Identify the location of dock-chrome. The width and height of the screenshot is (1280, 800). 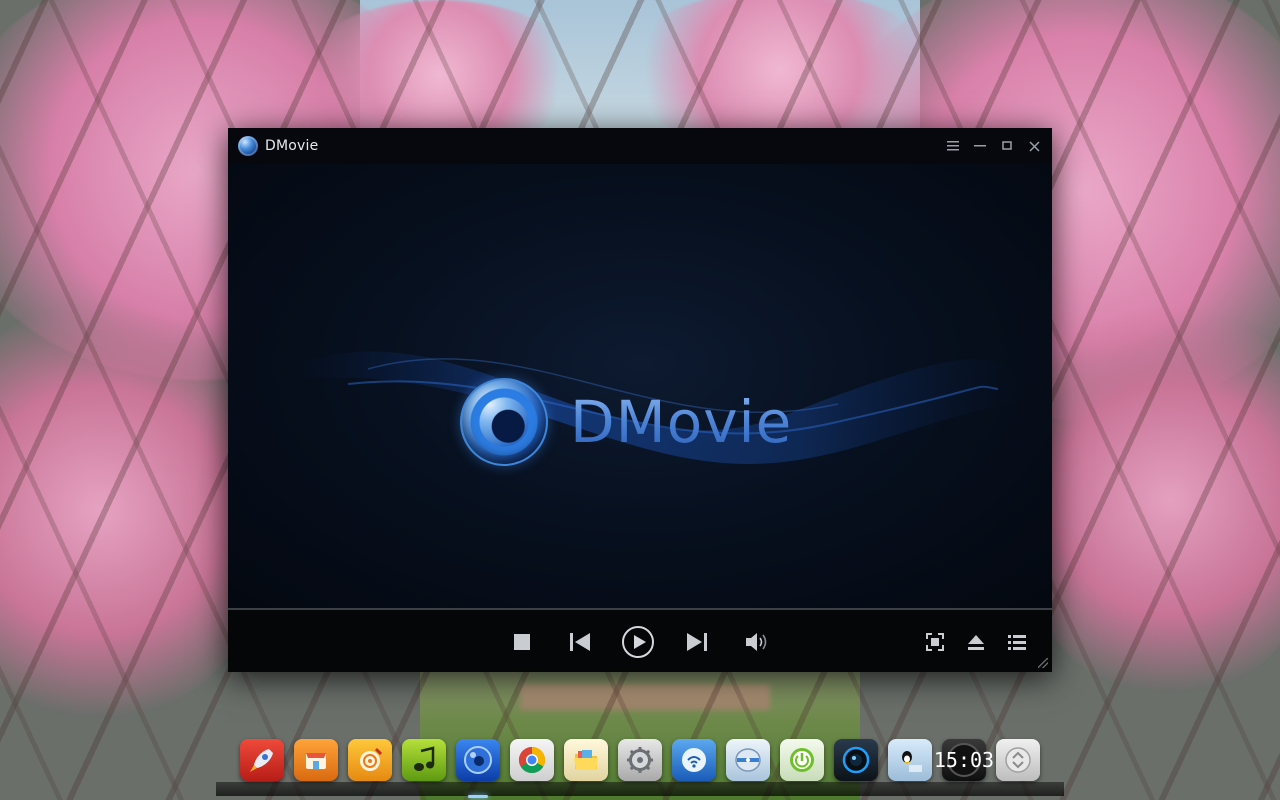
(532, 760).